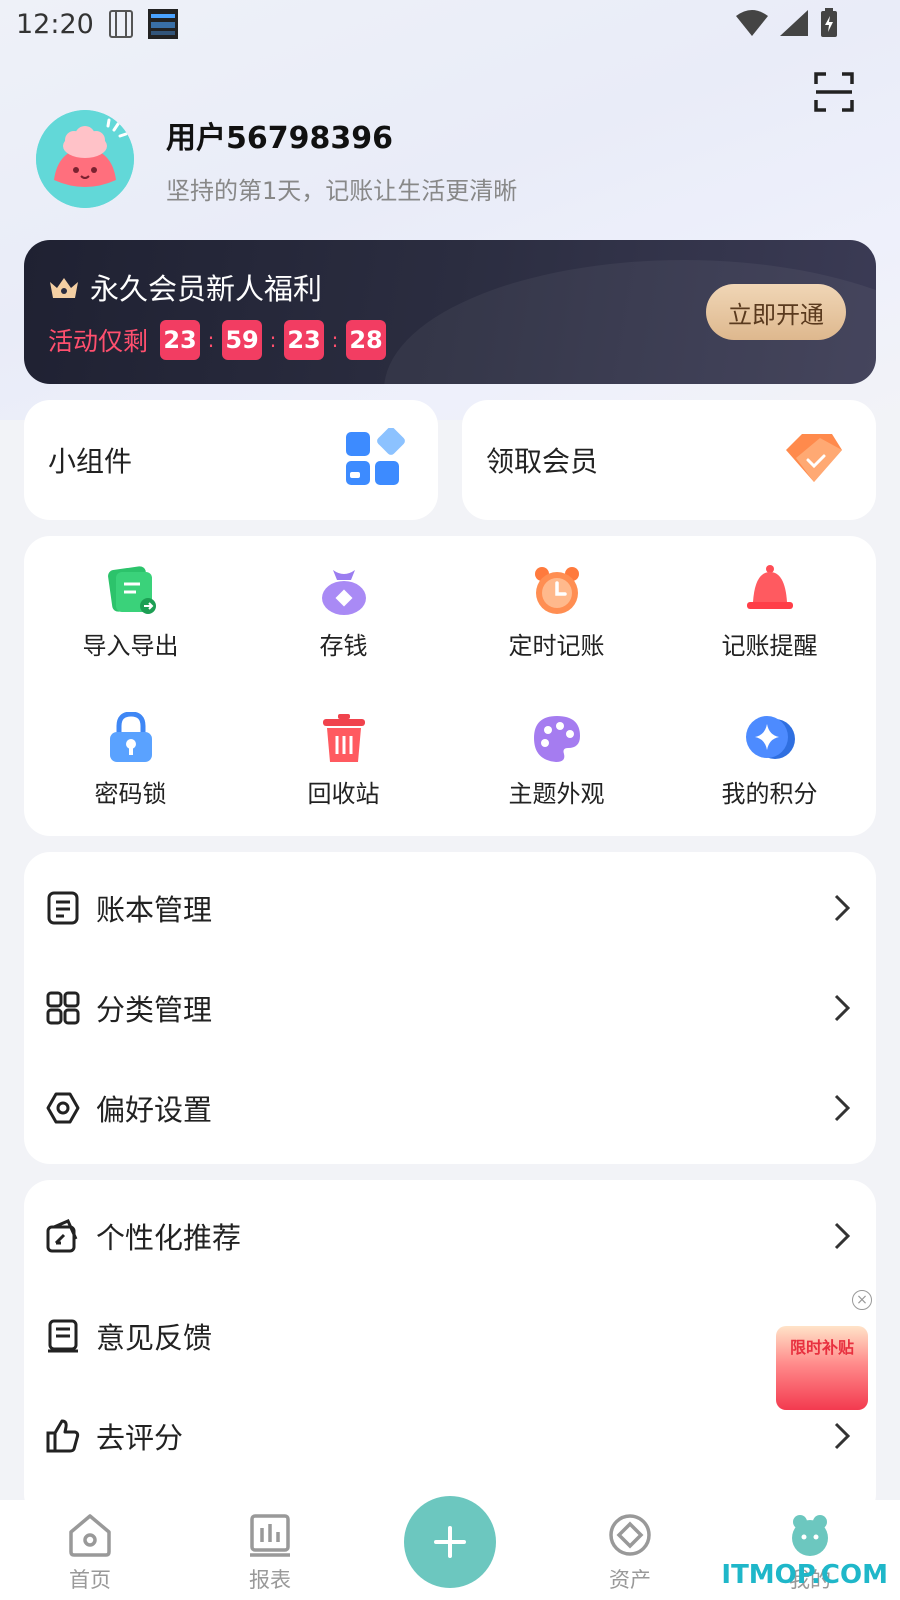  Describe the element at coordinates (814, 458) in the screenshot. I see `diamond-icon` at that location.